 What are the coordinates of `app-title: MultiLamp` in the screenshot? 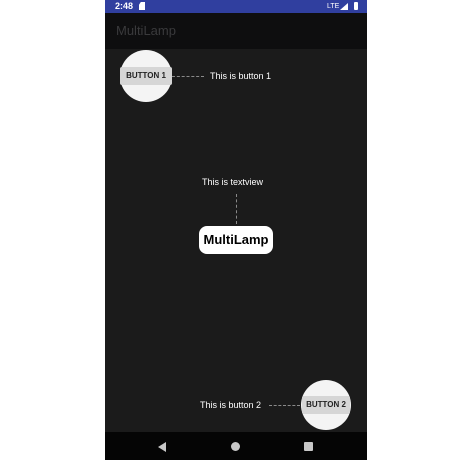 It's located at (146, 30).